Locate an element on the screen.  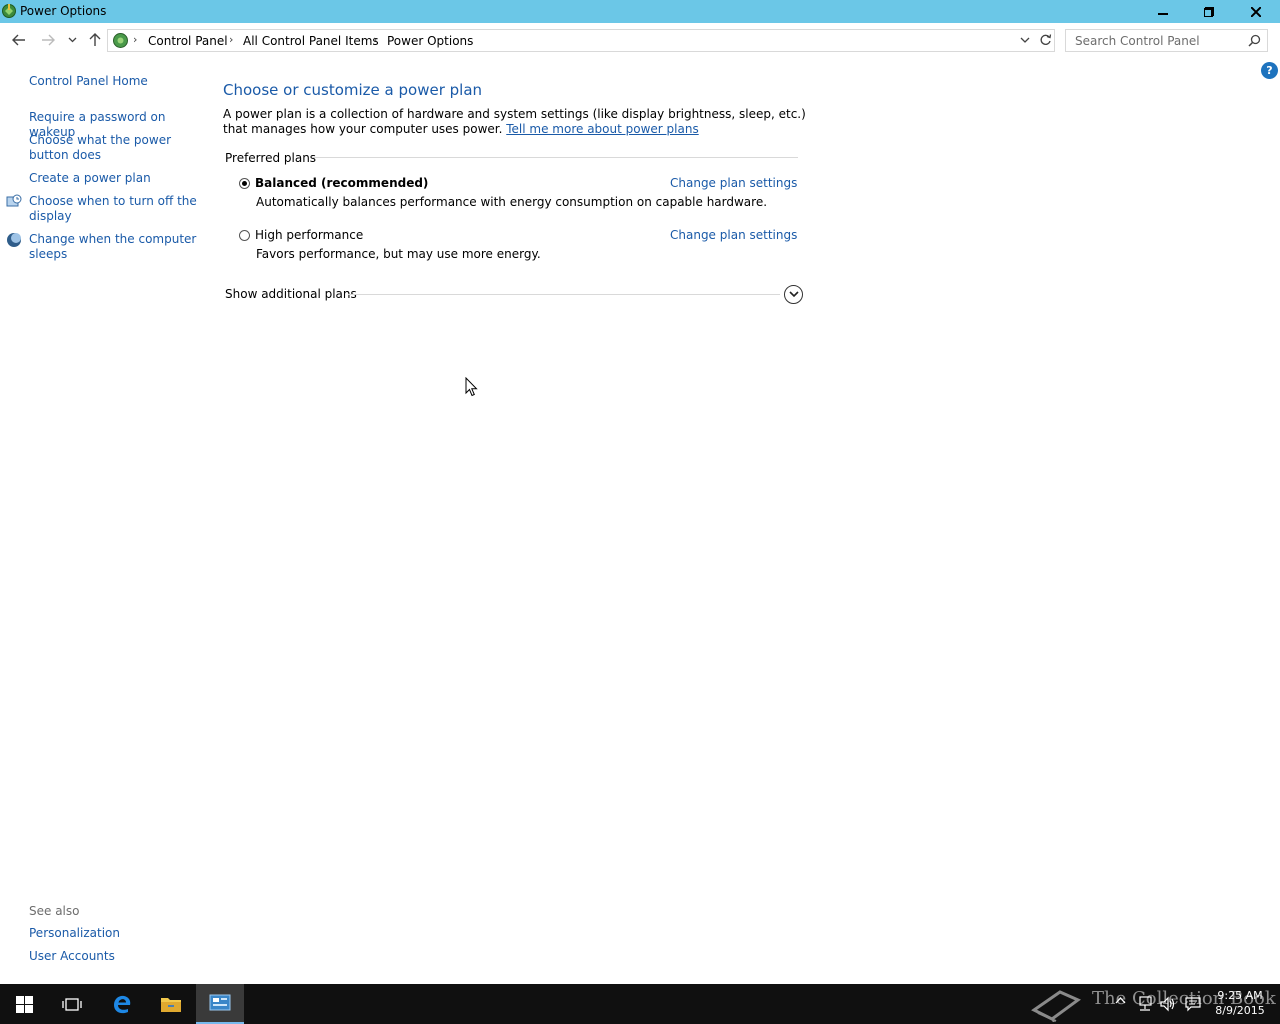
tell-me-more-link: Tell me more about power plans is located at coordinates (602, 129).